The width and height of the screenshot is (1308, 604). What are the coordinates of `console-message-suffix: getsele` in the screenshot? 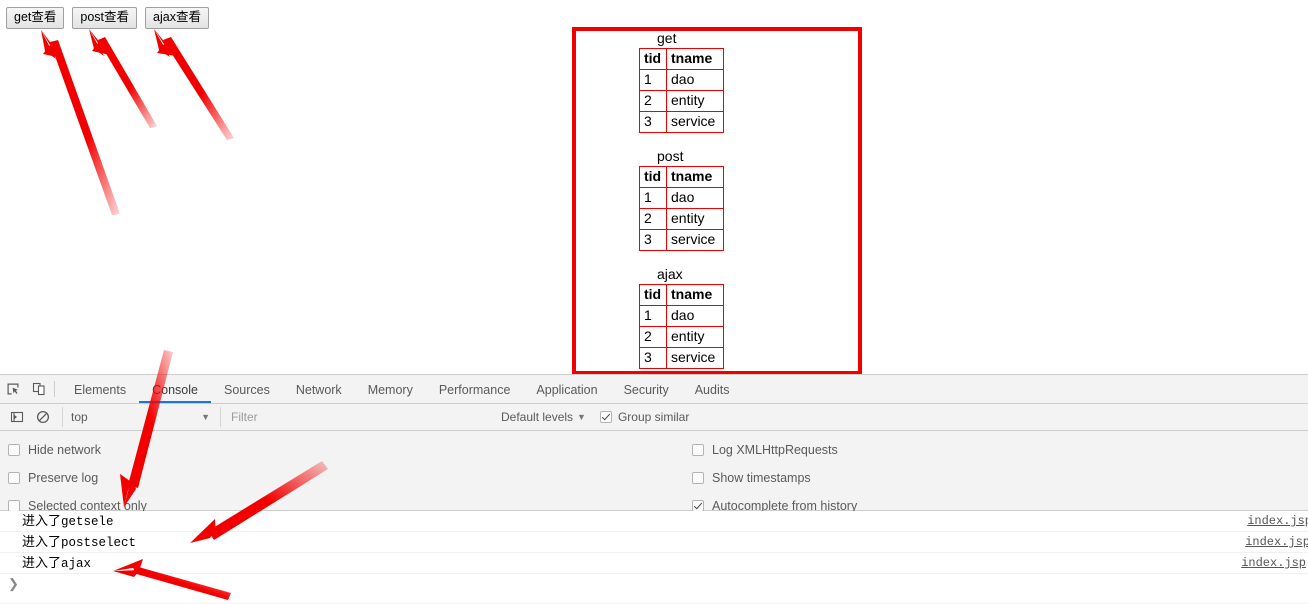 It's located at (87, 522).